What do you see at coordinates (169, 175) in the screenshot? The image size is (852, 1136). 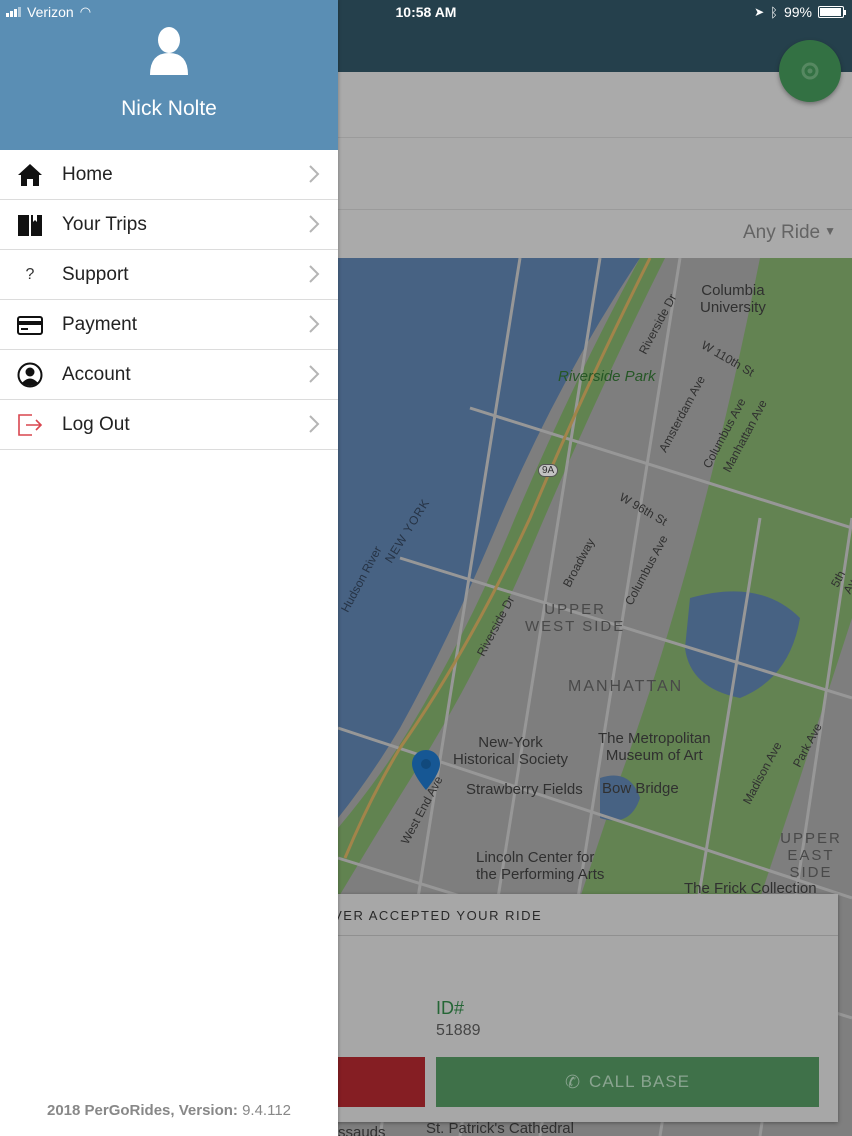 I see `menu-item-home: Home` at bounding box center [169, 175].